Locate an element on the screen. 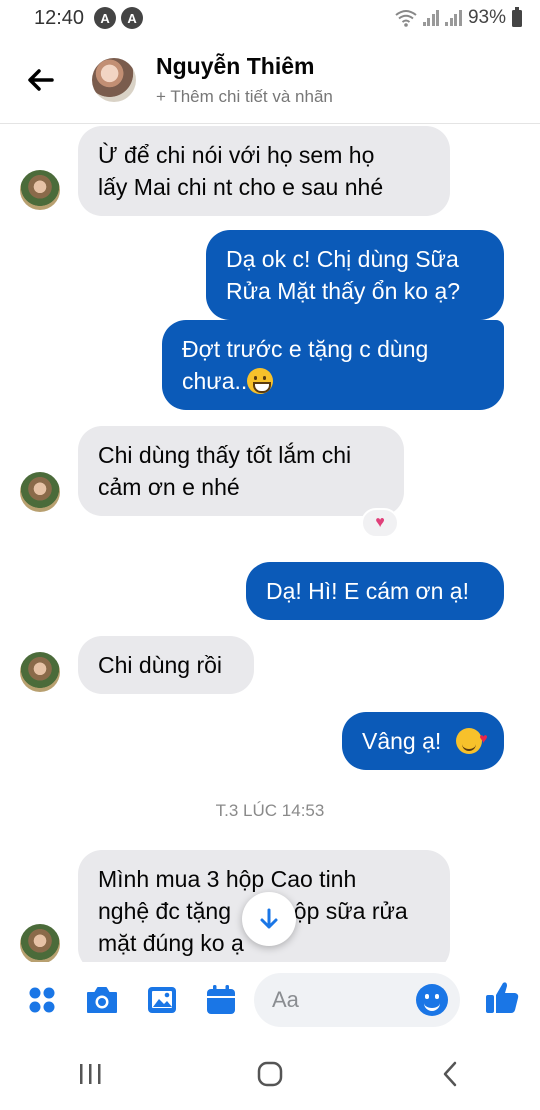 The width and height of the screenshot is (540, 1110). message-composer: Aa is located at coordinates (270, 1000).